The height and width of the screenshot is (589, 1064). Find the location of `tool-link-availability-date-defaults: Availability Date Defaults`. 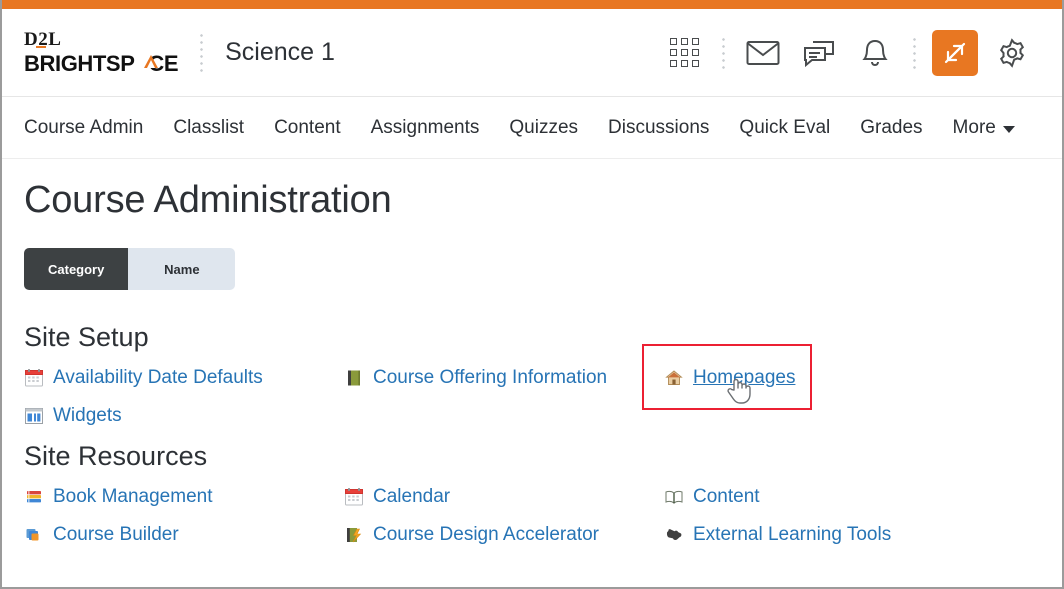

tool-link-availability-date-defaults: Availability Date Defaults is located at coordinates (184, 378).